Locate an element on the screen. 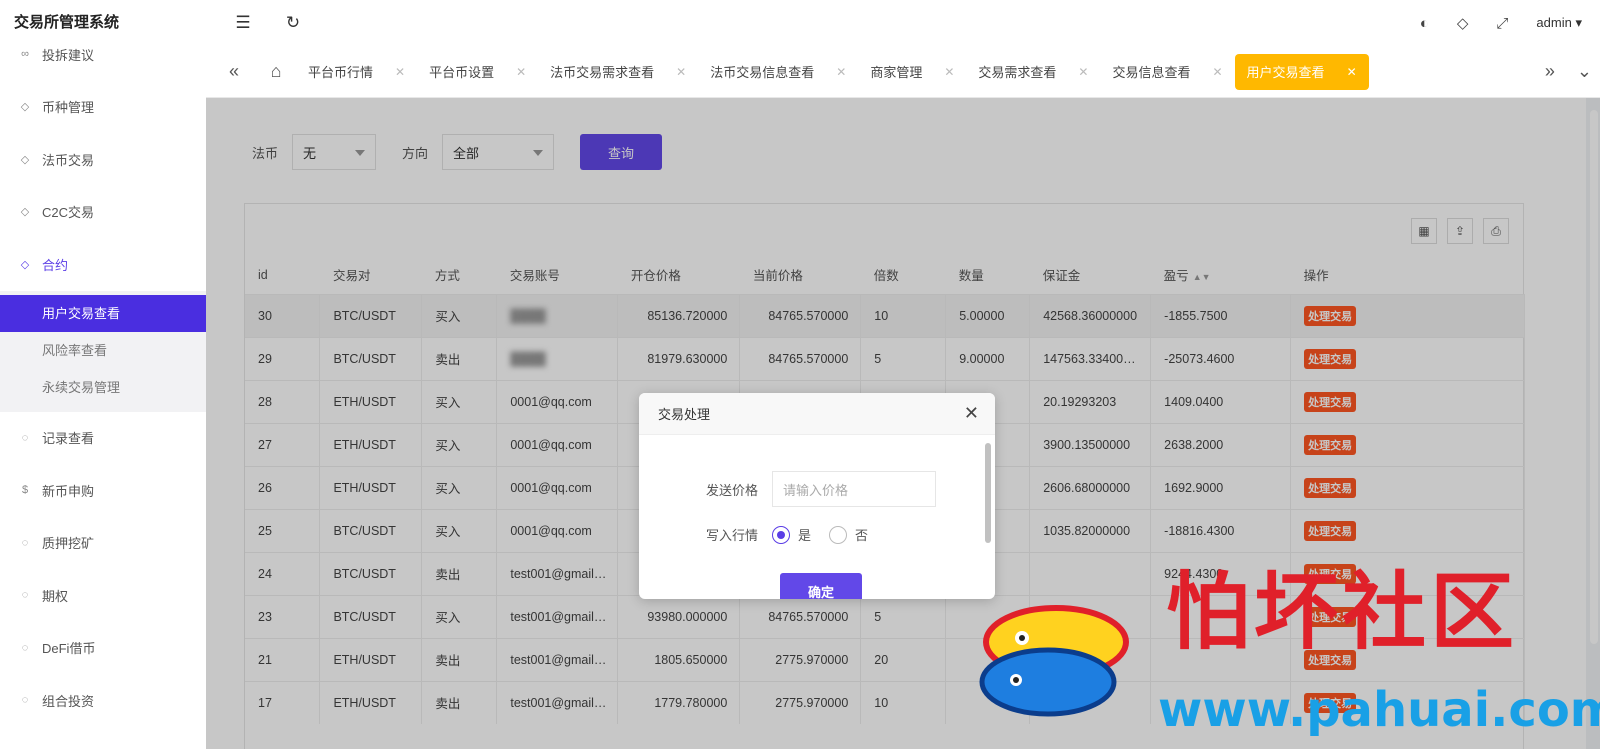 The height and width of the screenshot is (749, 1600). sidebar-subitem-risk-rate: 风险率查看 is located at coordinates (103, 350).